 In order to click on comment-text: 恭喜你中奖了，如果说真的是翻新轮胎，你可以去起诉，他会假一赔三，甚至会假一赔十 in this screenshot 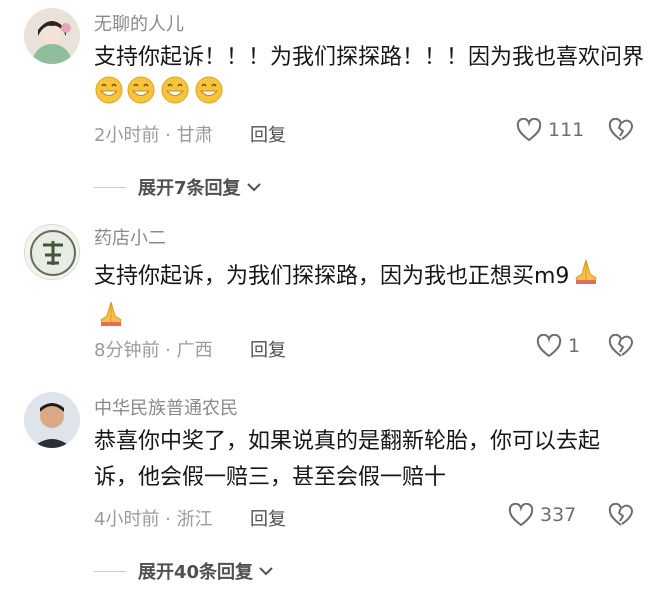, I will do `click(347, 459)`.